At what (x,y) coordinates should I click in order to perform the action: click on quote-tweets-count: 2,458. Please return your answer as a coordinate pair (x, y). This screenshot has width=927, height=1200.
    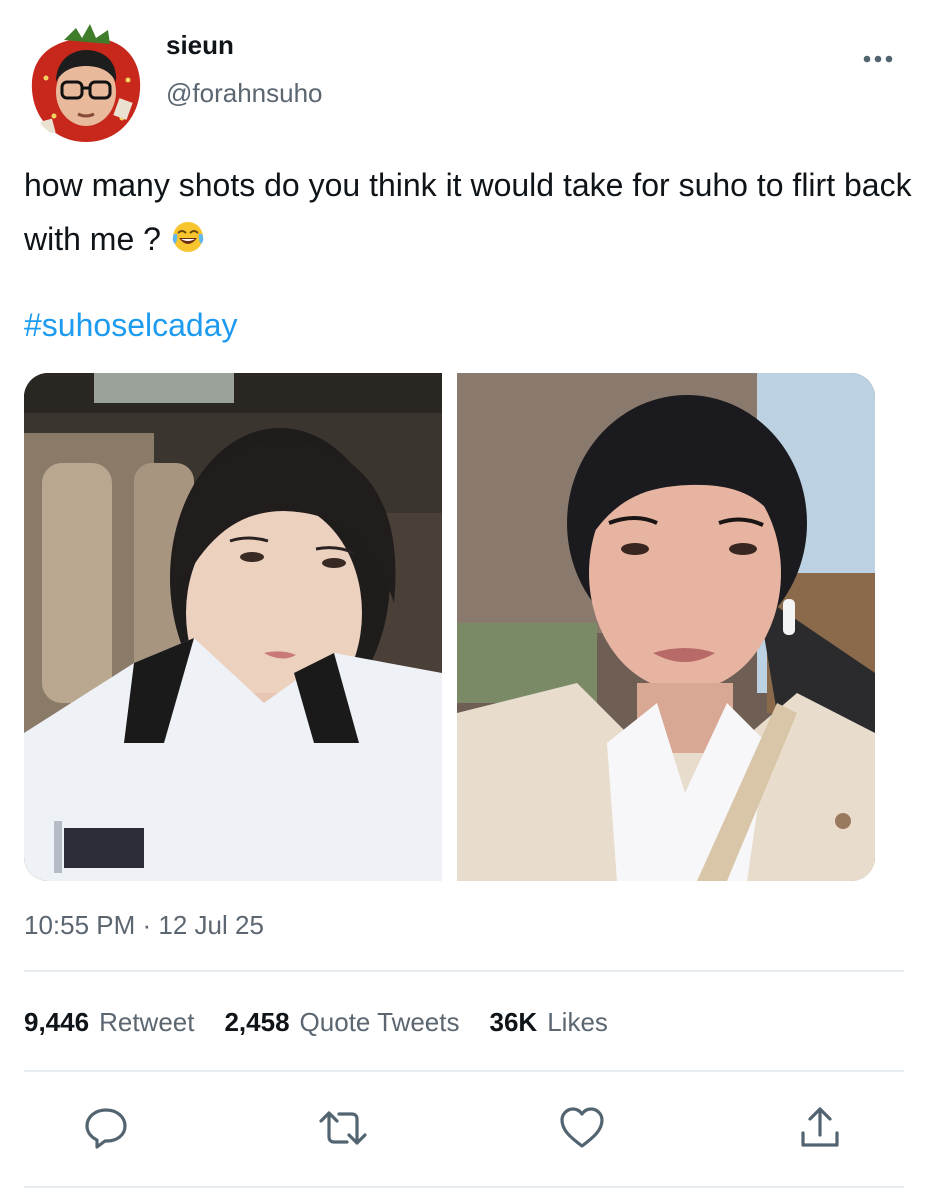
    Looking at the image, I should click on (257, 1022).